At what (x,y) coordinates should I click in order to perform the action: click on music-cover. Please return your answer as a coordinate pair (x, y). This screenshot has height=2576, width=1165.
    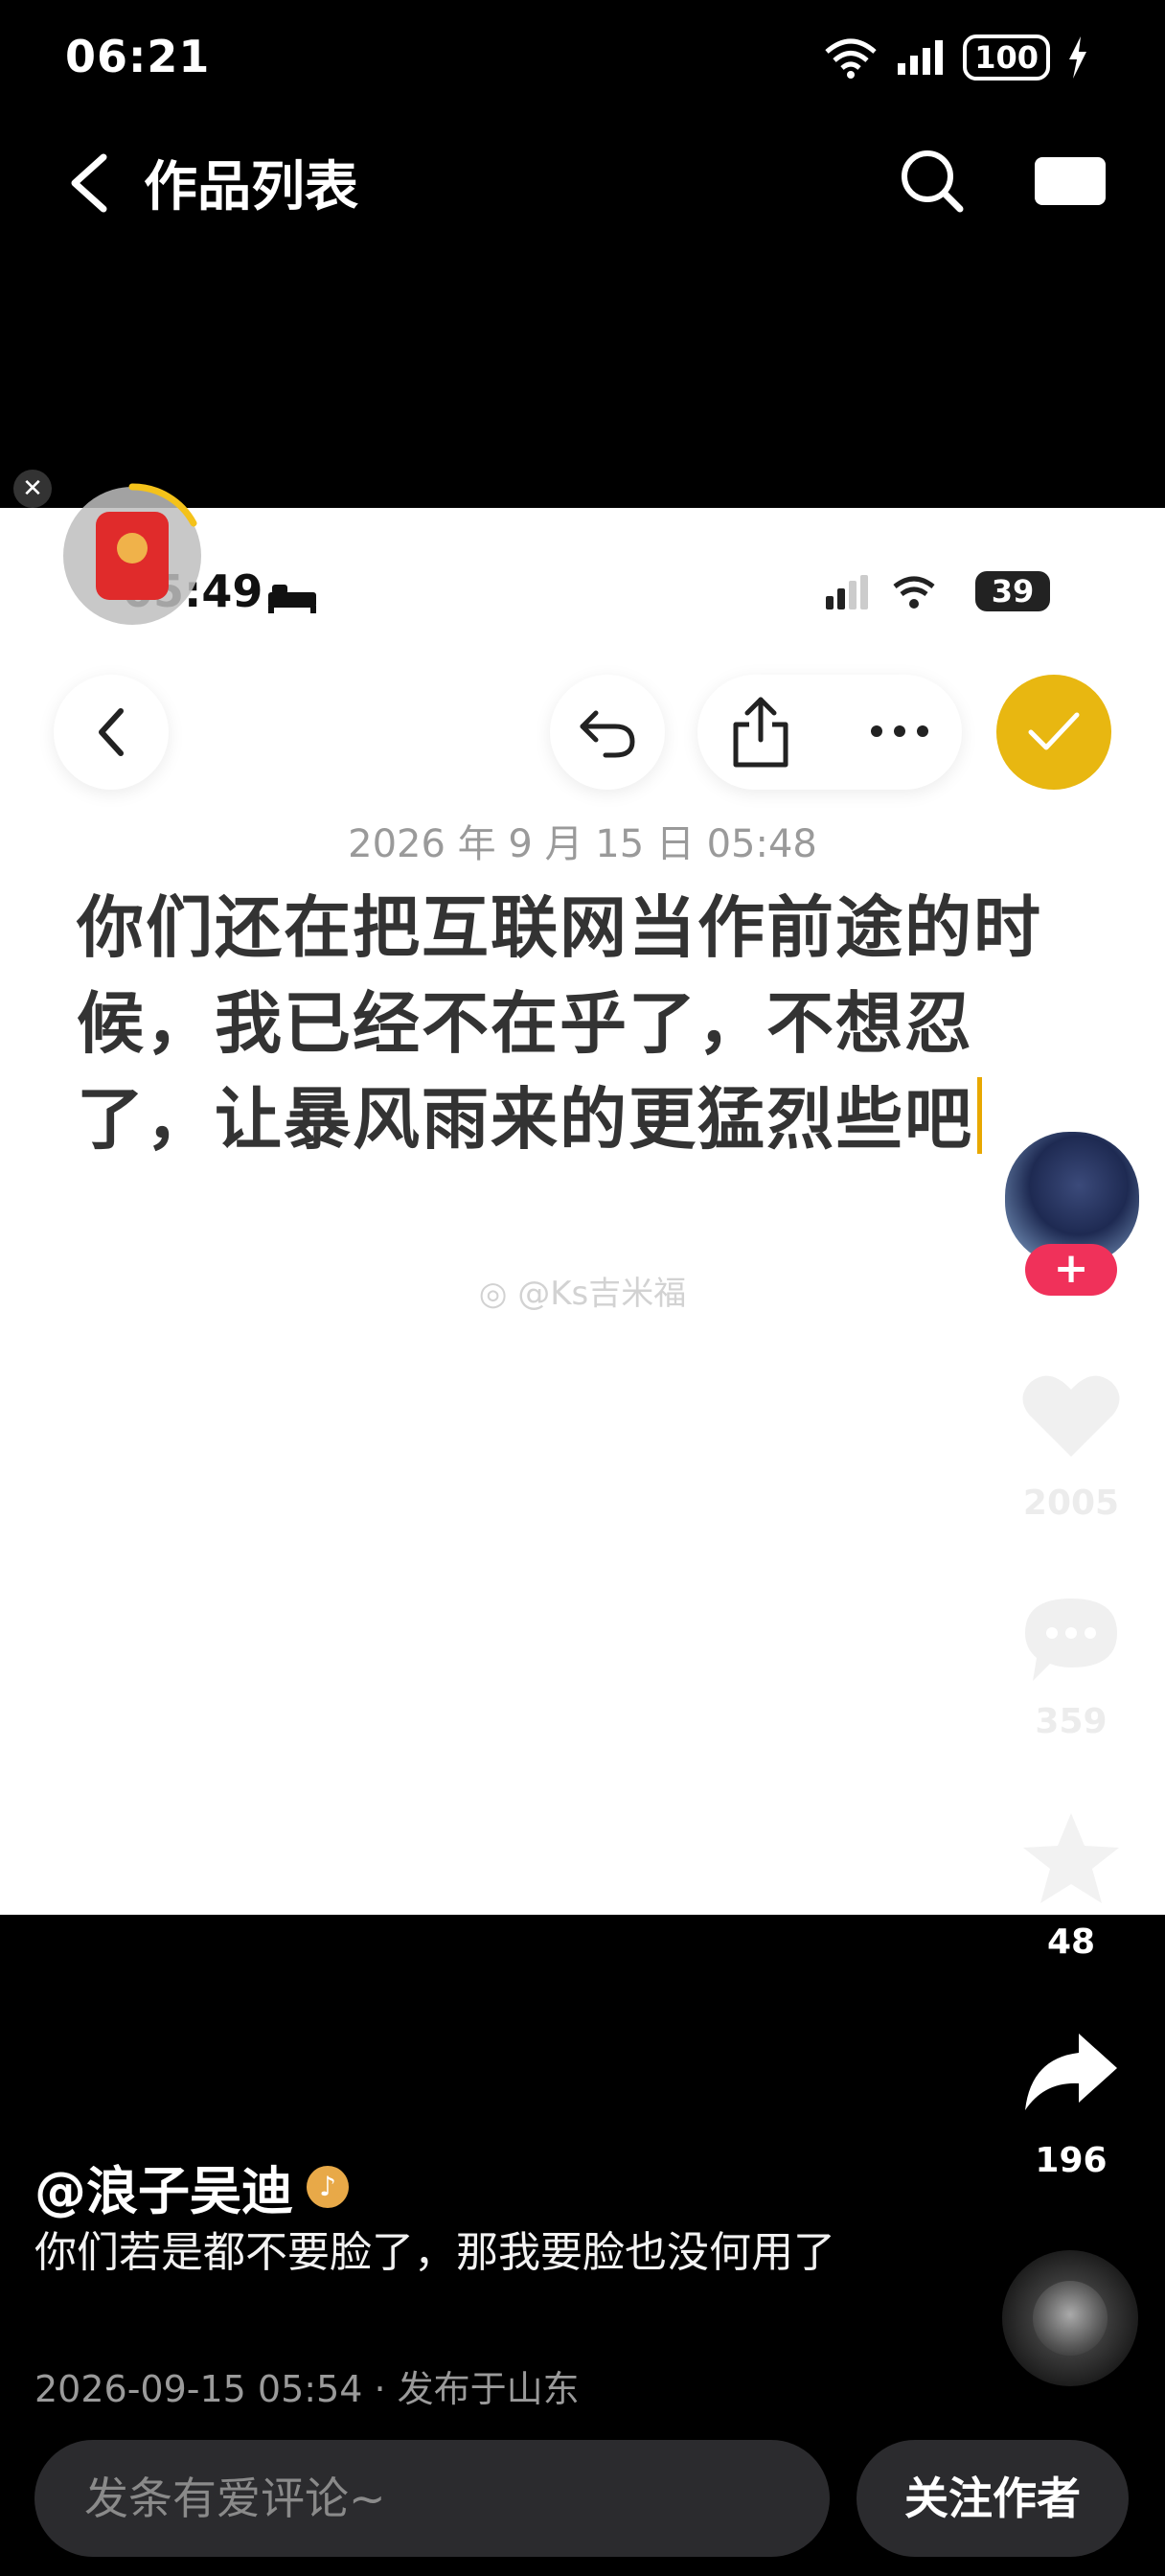
    Looking at the image, I should click on (1070, 2318).